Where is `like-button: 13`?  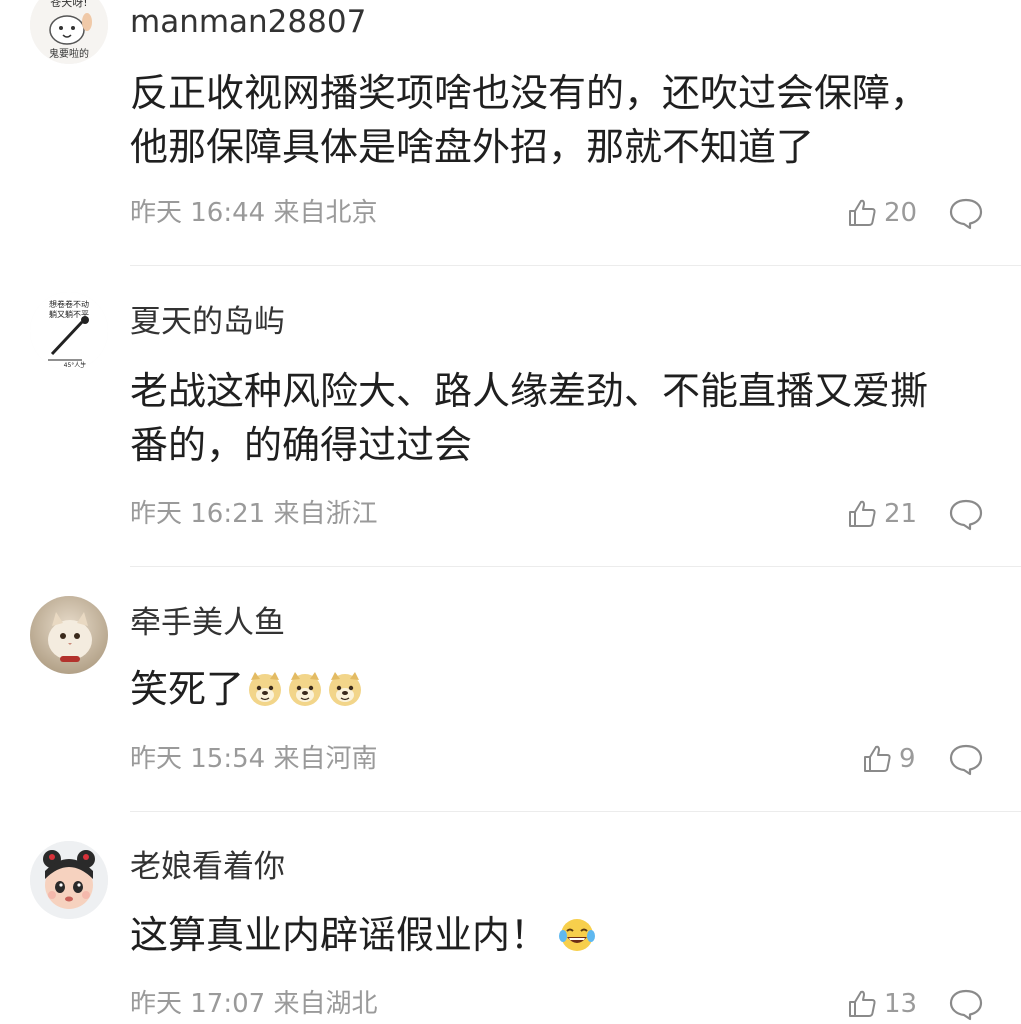 like-button: 13 is located at coordinates (881, 1004).